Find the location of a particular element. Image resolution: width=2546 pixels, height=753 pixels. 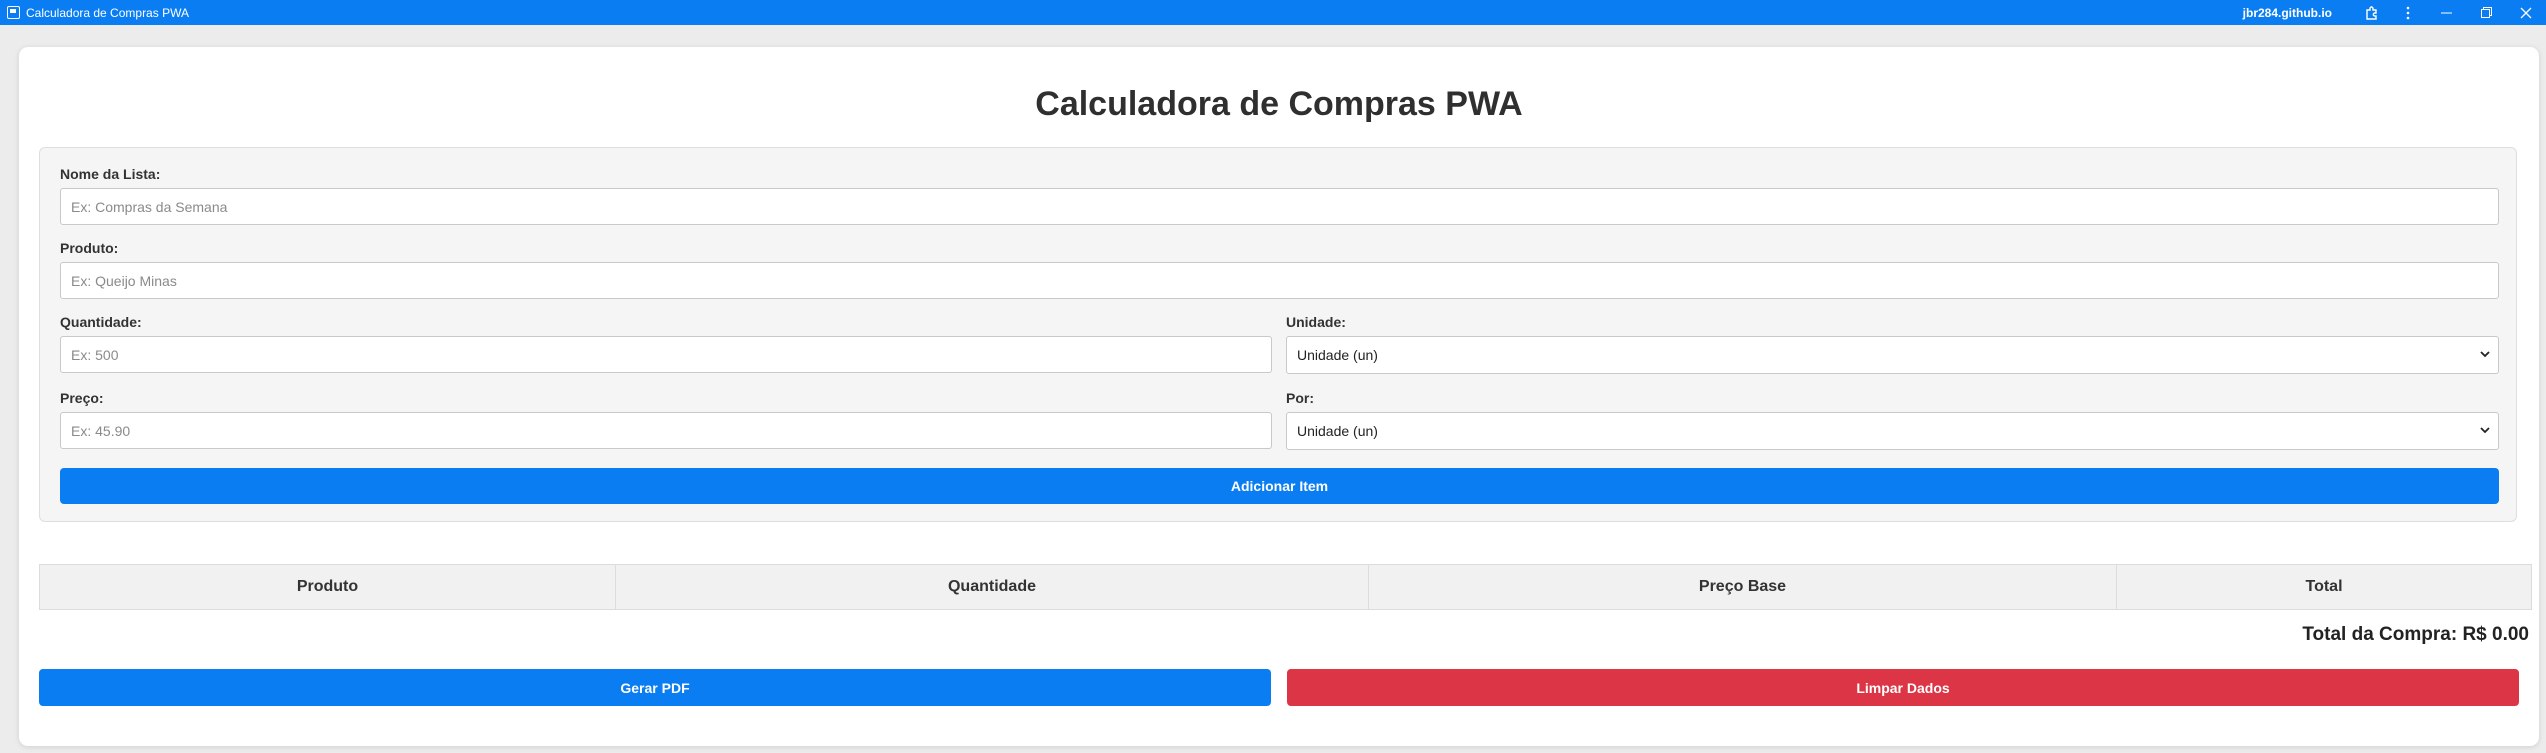

kebab-icon is located at coordinates (2408, 12).